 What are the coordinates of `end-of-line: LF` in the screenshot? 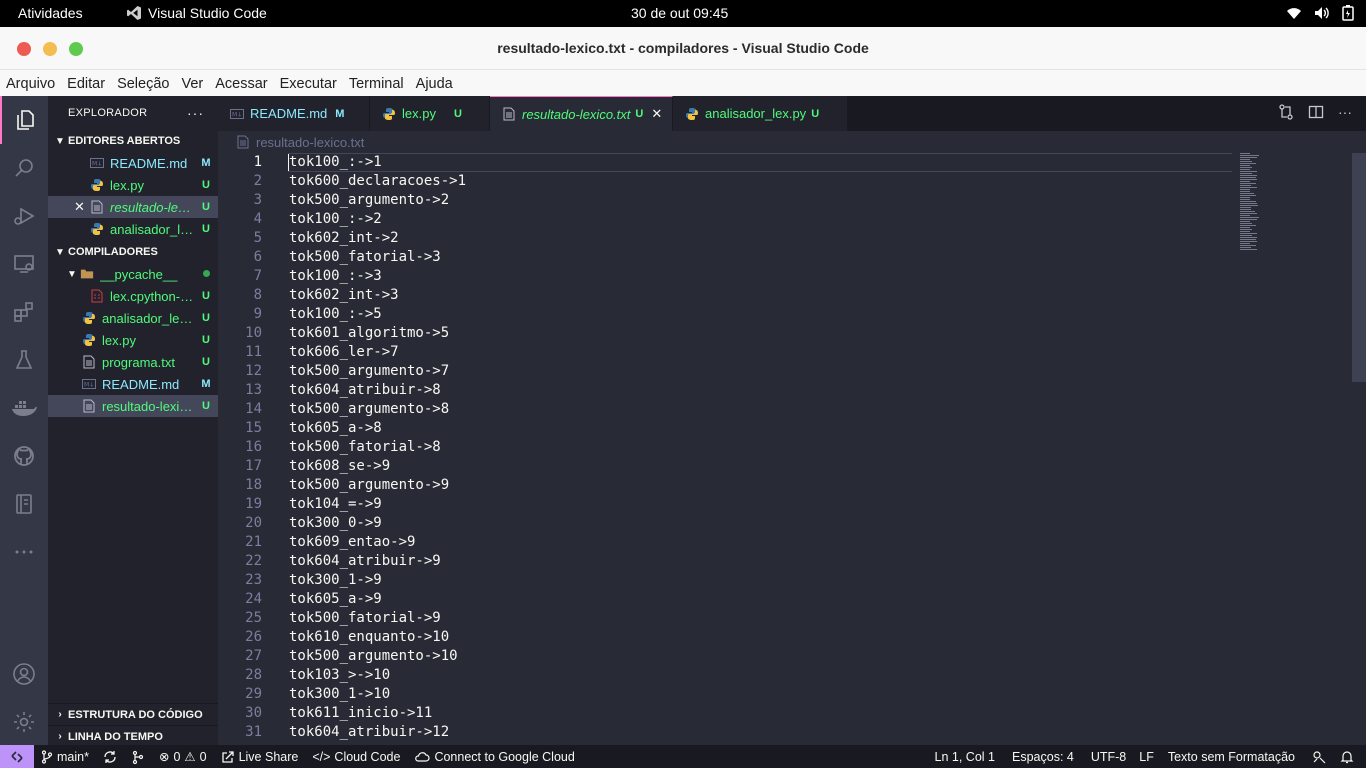 It's located at (1146, 757).